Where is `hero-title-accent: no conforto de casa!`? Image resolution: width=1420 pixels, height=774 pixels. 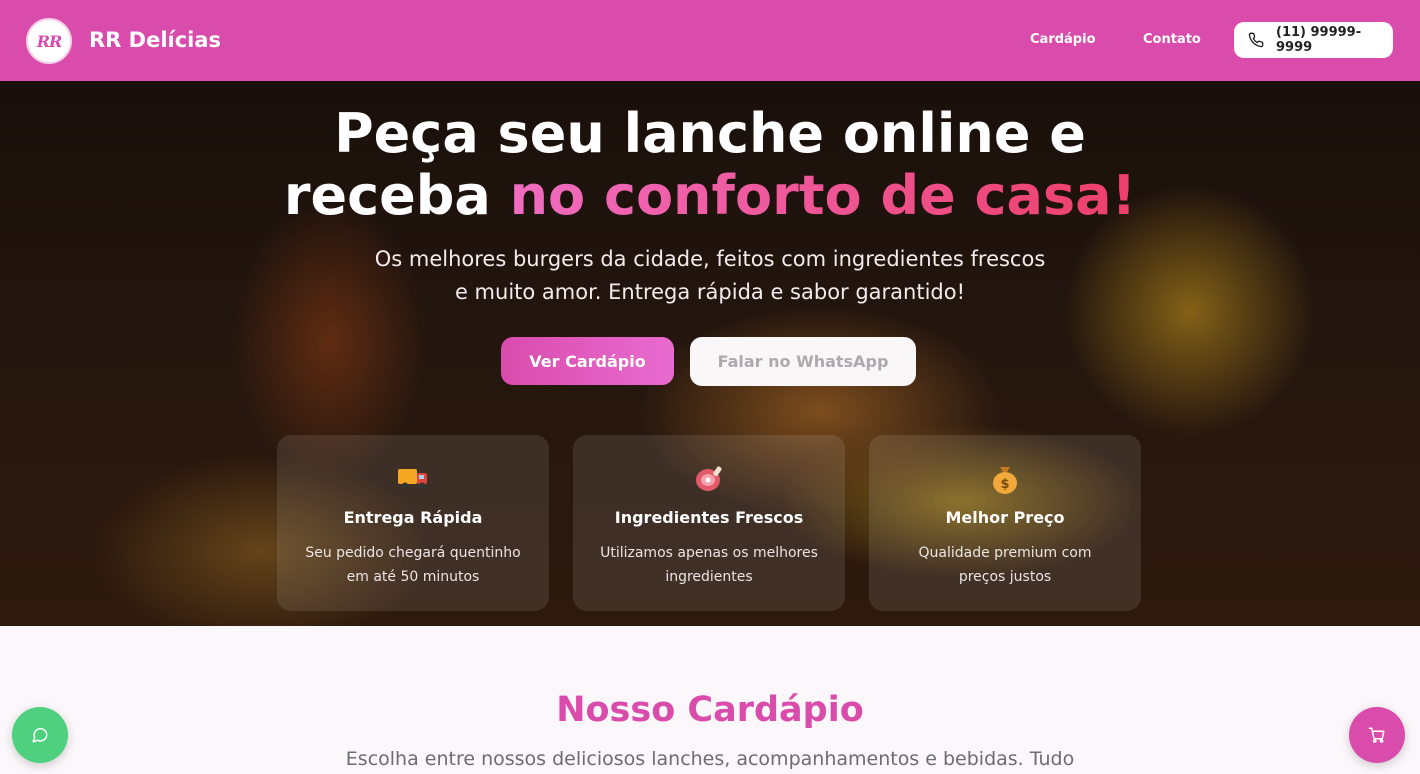 hero-title-accent: no conforto de casa! is located at coordinates (823, 195).